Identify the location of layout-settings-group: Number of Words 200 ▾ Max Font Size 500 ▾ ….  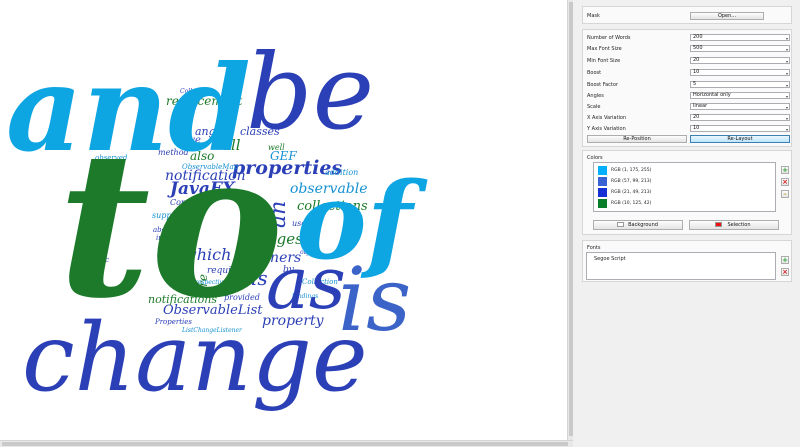
(687, 88).